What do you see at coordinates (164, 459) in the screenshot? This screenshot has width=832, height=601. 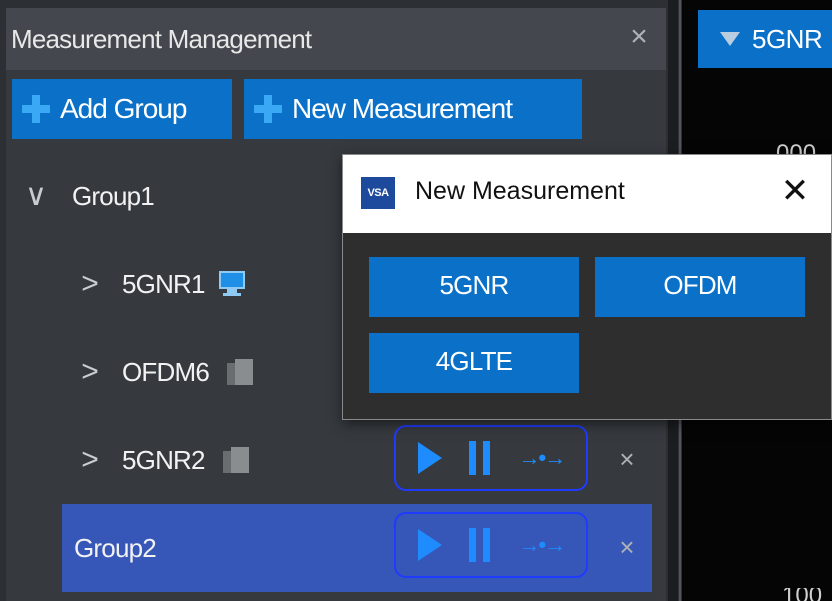 I see `tree-item-label: 5GNR2` at bounding box center [164, 459].